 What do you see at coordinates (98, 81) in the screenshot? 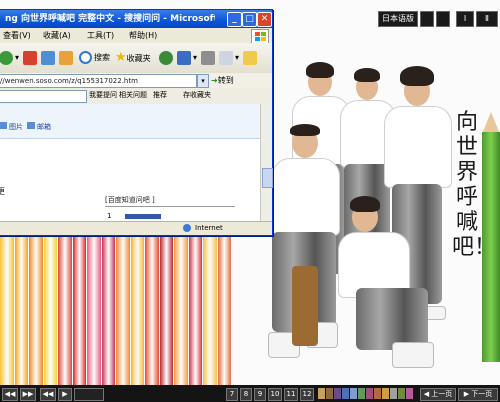
I see `address-input: //wenwen.soso.com/z/q155317022.htm` at bounding box center [98, 81].